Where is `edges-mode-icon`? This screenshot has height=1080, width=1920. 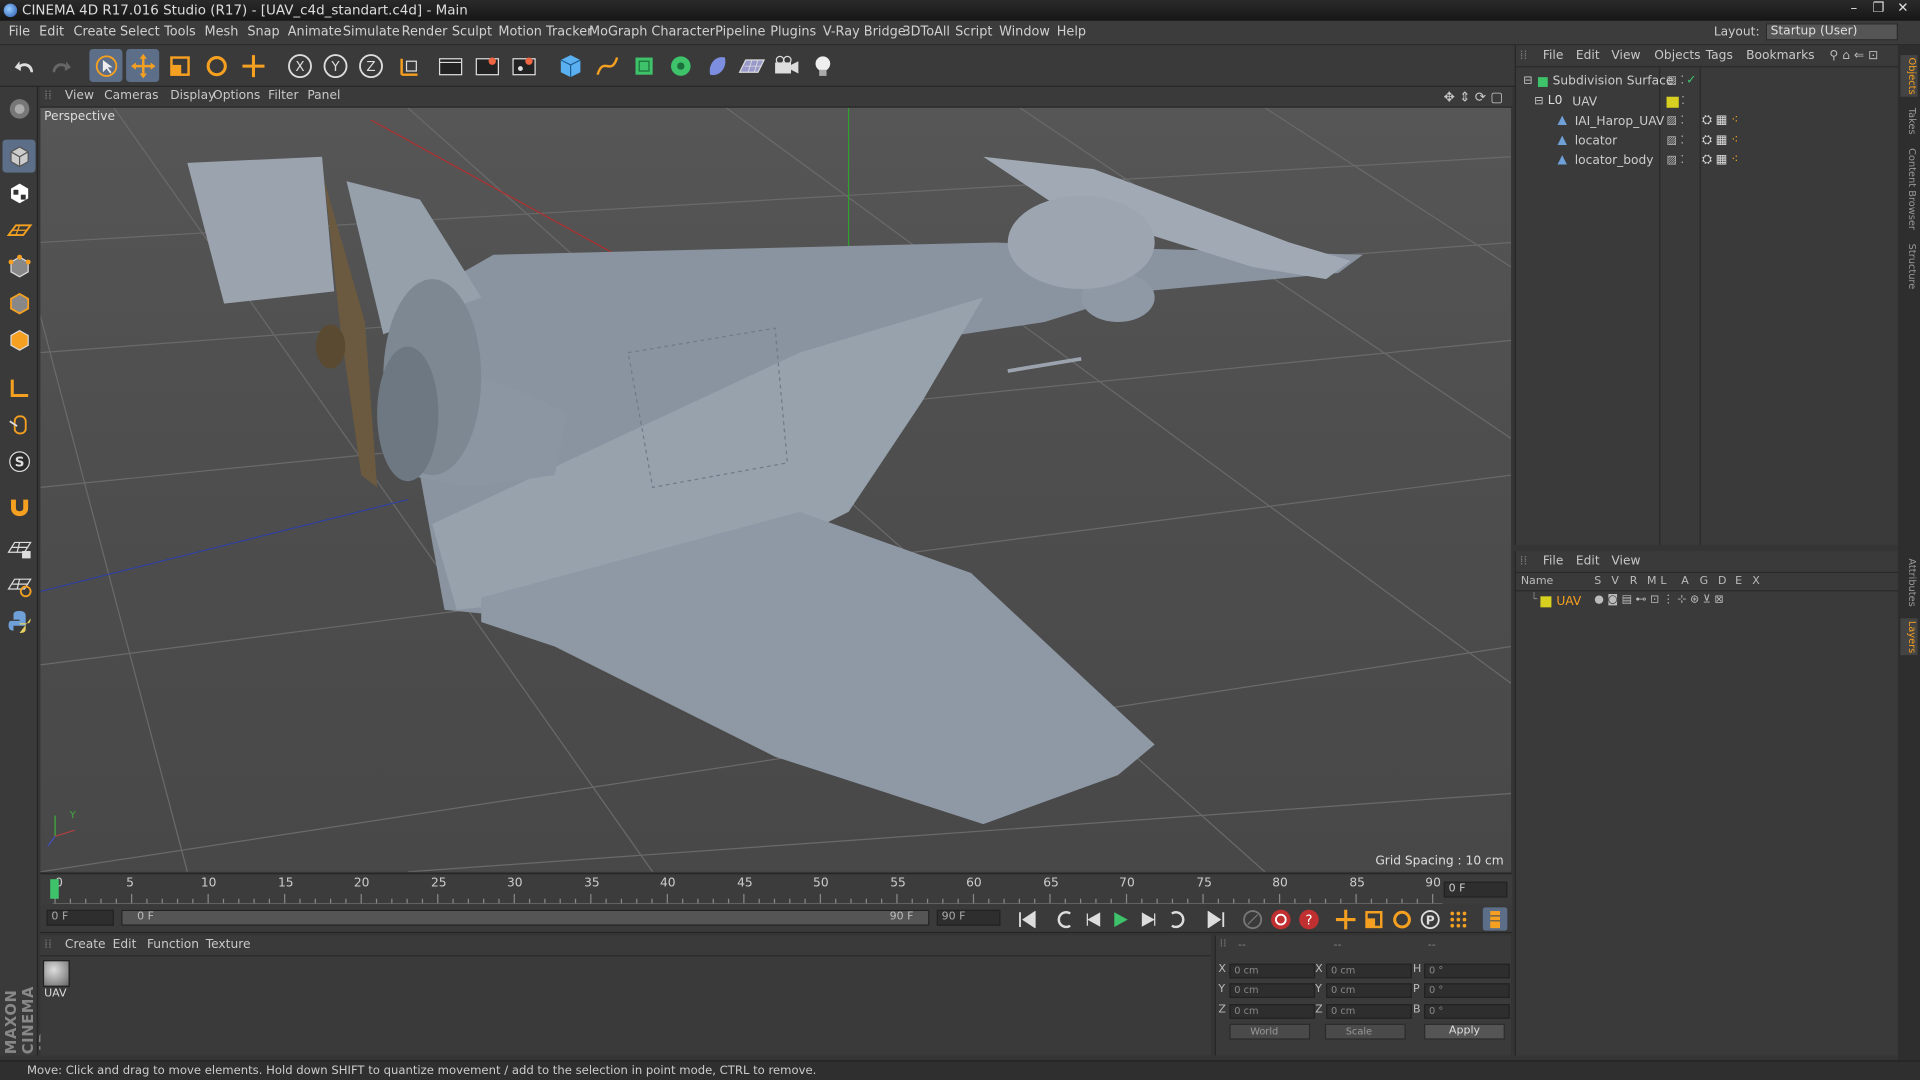 edges-mode-icon is located at coordinates (18, 303).